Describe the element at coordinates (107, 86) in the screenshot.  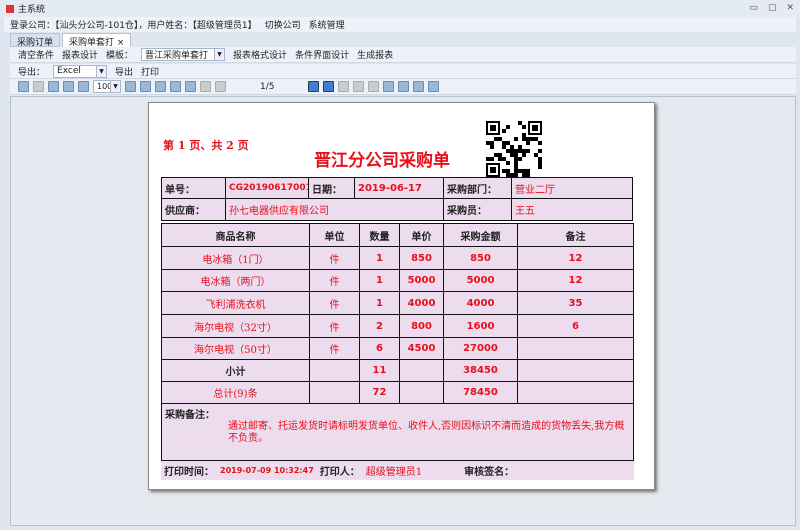
I see `zoom-select: 100%▼` at that location.